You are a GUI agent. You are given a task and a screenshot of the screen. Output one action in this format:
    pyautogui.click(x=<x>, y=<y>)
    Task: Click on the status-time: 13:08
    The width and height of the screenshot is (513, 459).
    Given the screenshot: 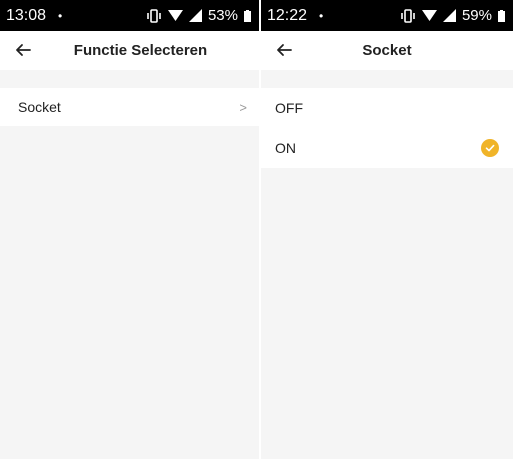 What is the action you would take?
    pyautogui.click(x=26, y=15)
    